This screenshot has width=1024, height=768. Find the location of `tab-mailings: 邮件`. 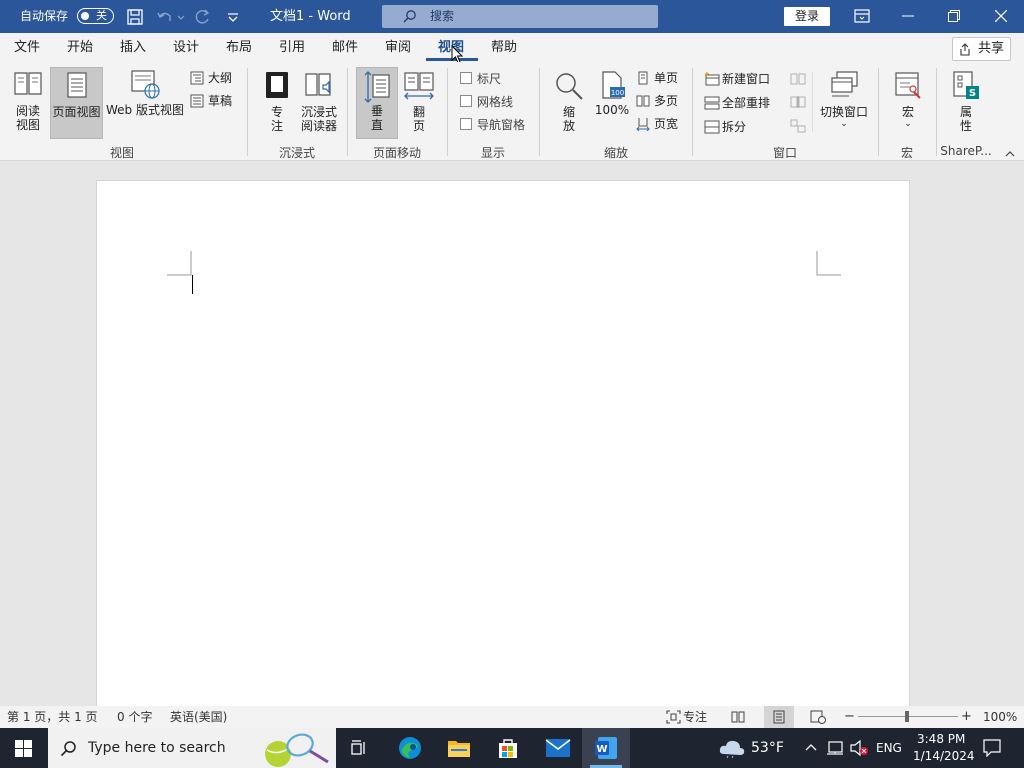

tab-mailings: 邮件 is located at coordinates (345, 47).